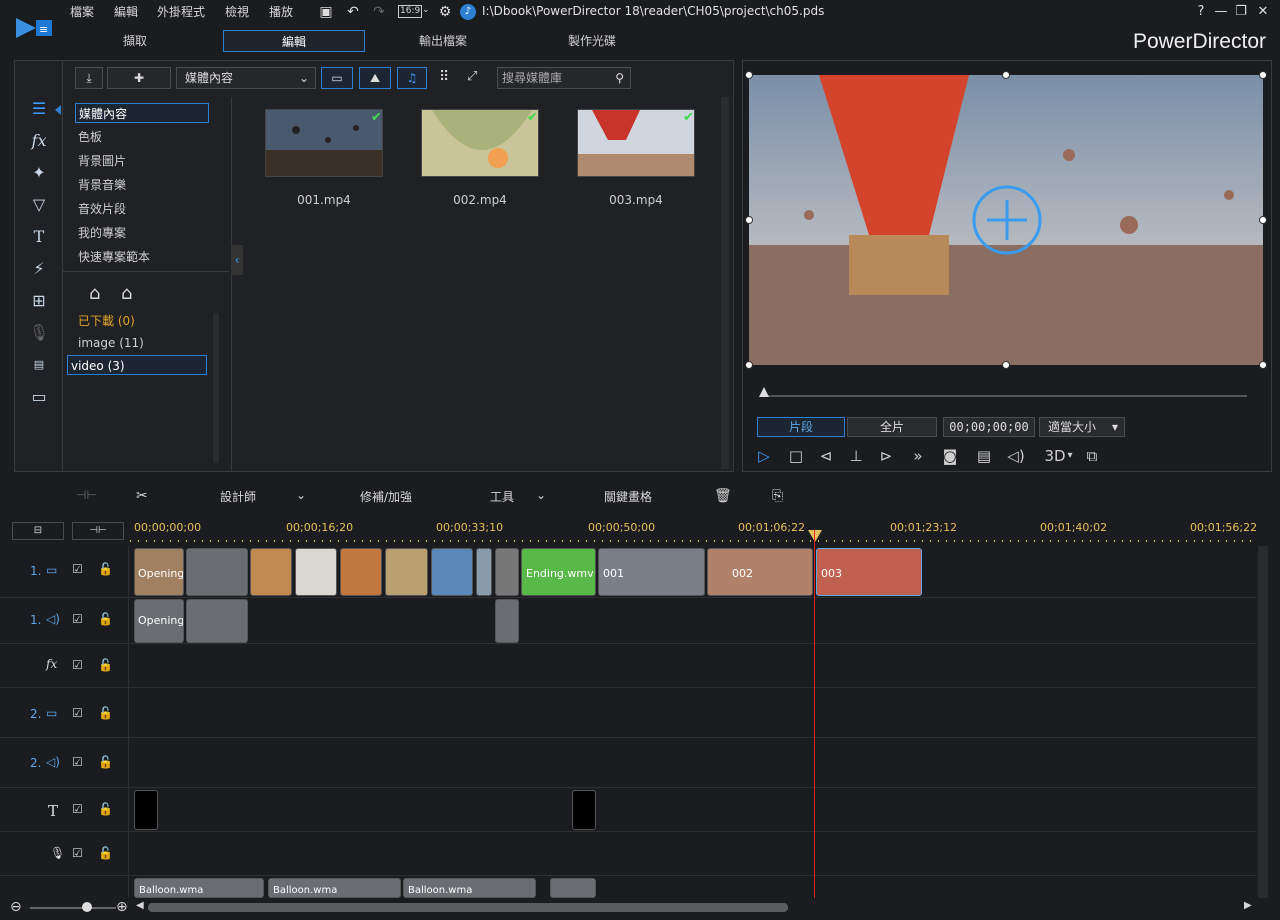  Describe the element at coordinates (326, 12) in the screenshot. I see `save-icon: ▣` at that location.